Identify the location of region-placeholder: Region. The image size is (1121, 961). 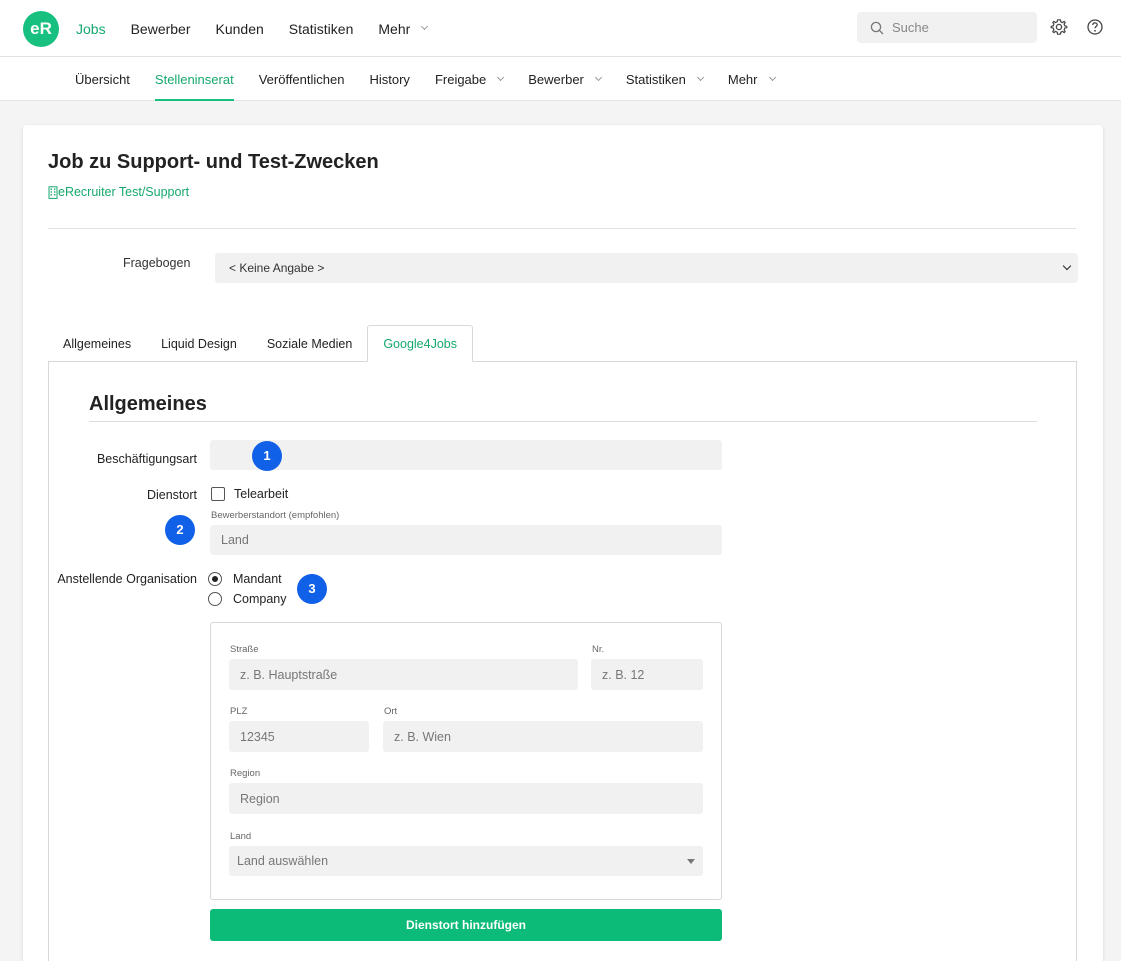
(260, 798).